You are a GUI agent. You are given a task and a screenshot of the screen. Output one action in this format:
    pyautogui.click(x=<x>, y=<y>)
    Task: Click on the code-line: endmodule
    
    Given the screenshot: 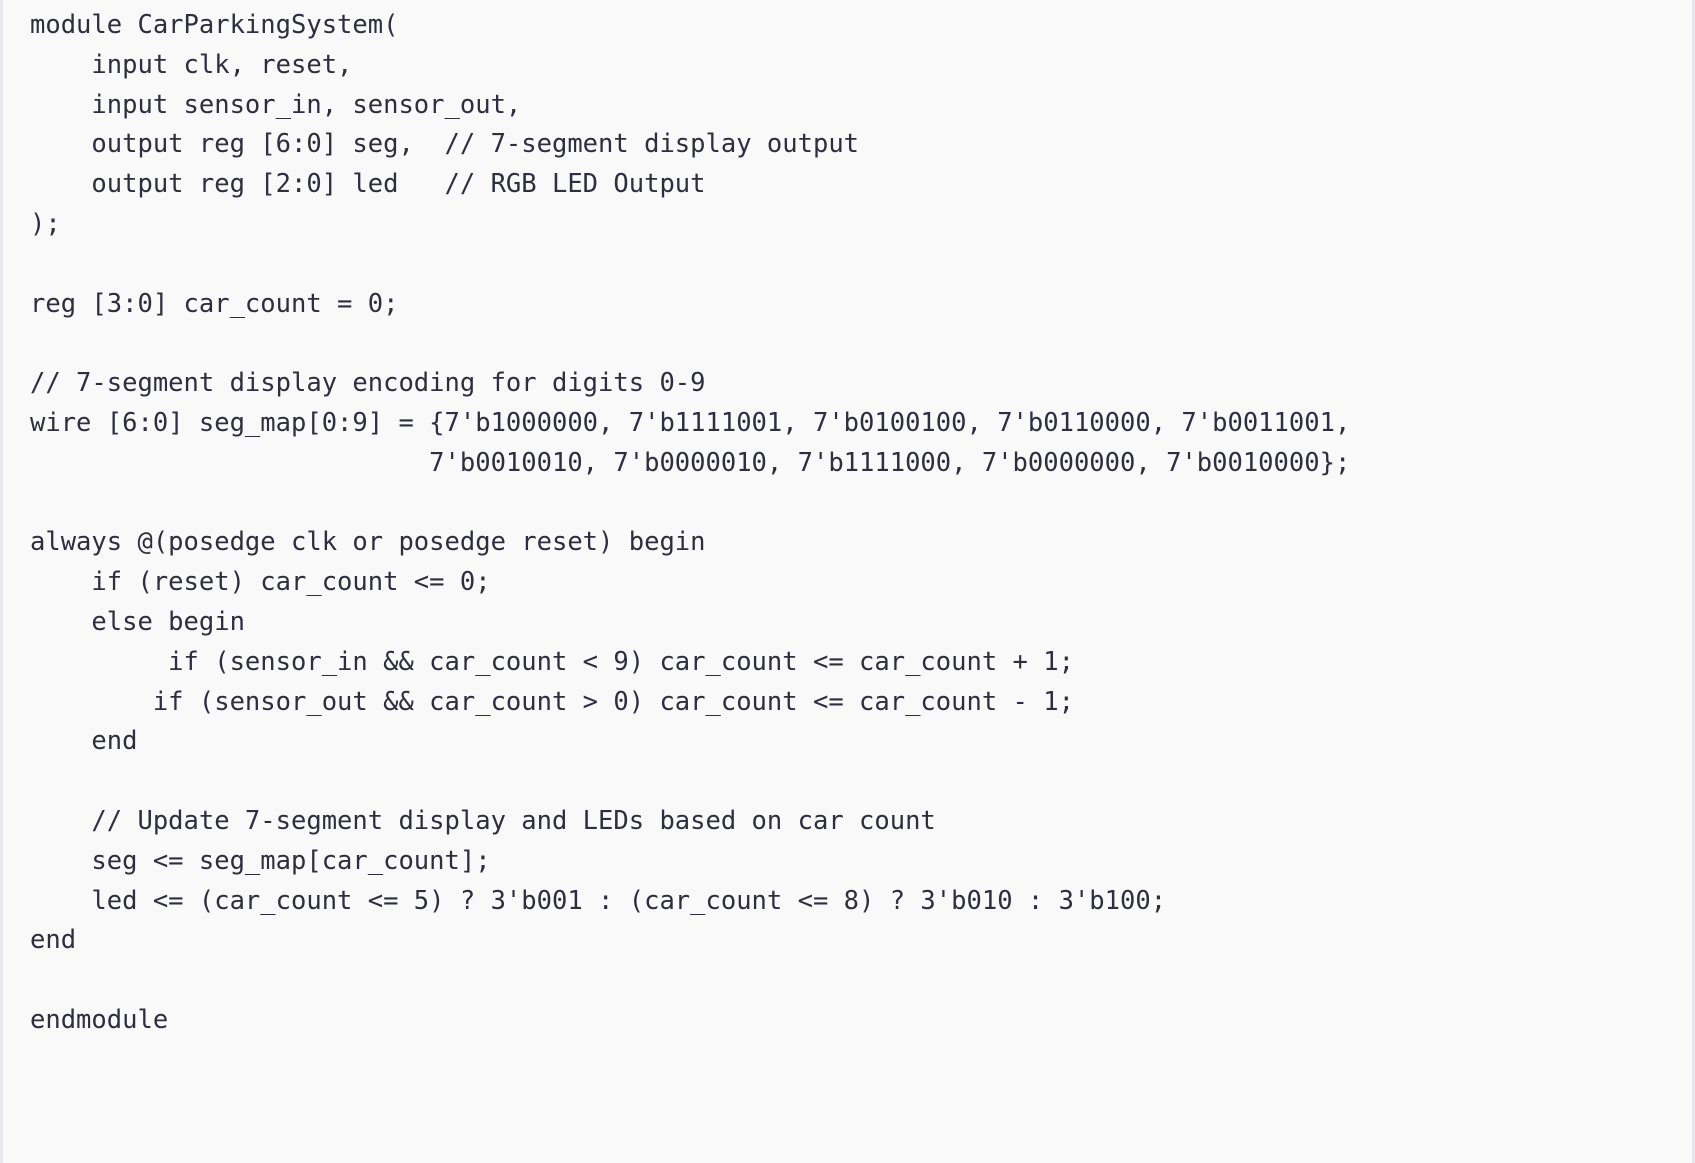 What is the action you would take?
    pyautogui.click(x=99, y=1019)
    